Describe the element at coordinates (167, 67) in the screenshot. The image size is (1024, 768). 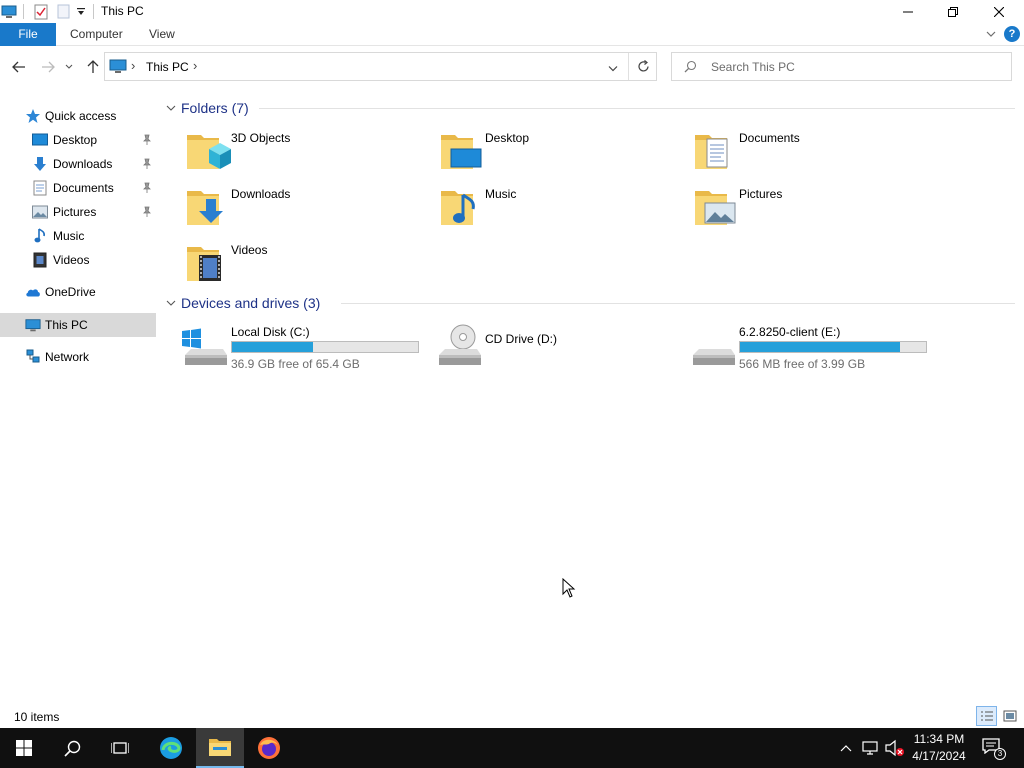
I see `breadcrumb: This PC` at that location.